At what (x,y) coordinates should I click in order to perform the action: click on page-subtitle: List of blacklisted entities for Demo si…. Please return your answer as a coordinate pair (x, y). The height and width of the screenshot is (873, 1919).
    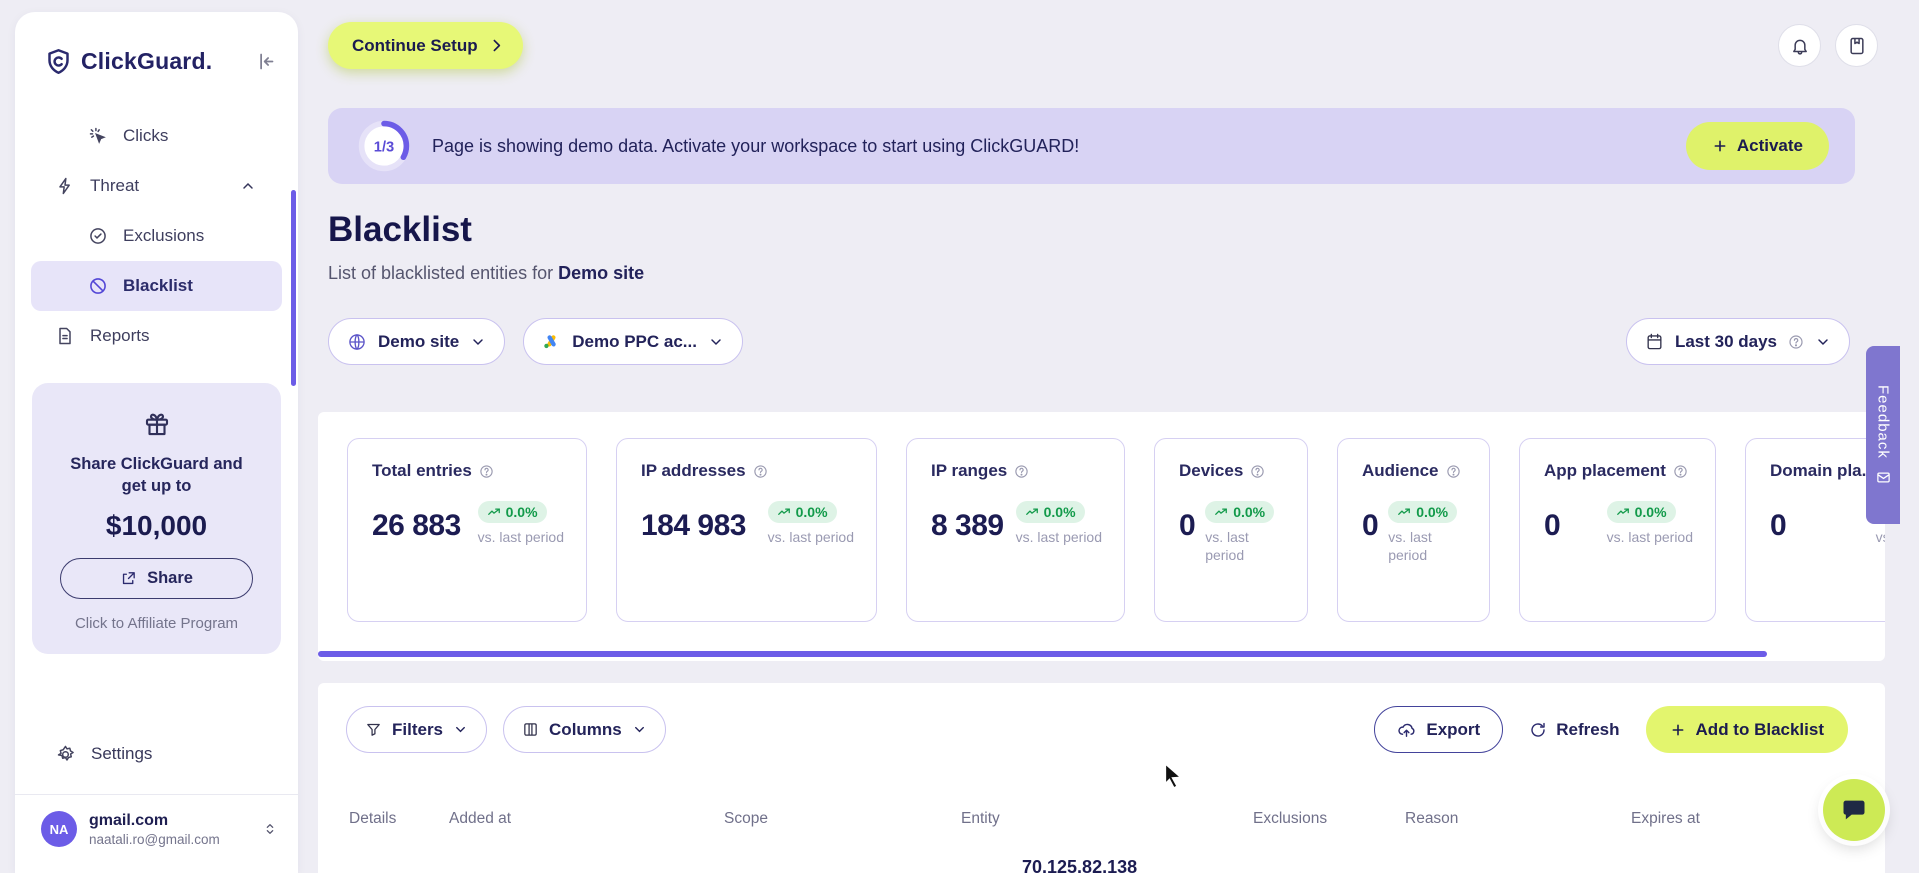
    Looking at the image, I should click on (486, 273).